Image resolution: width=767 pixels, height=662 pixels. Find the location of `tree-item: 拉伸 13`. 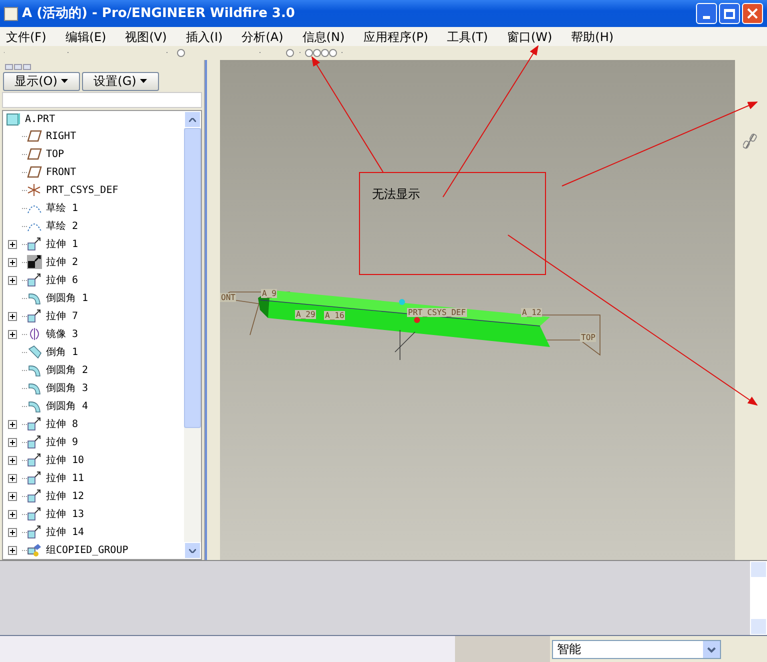

tree-item: 拉伸 13 is located at coordinates (65, 514).